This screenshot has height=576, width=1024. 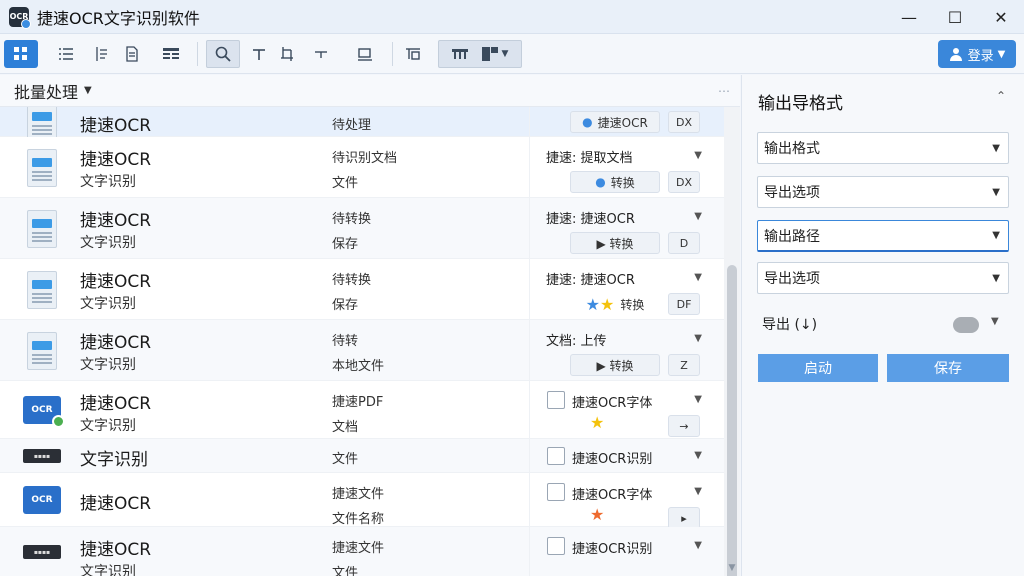 What do you see at coordinates (883, 278) in the screenshot?
I see `export-options-select-2: 导出选项 ▼` at bounding box center [883, 278].